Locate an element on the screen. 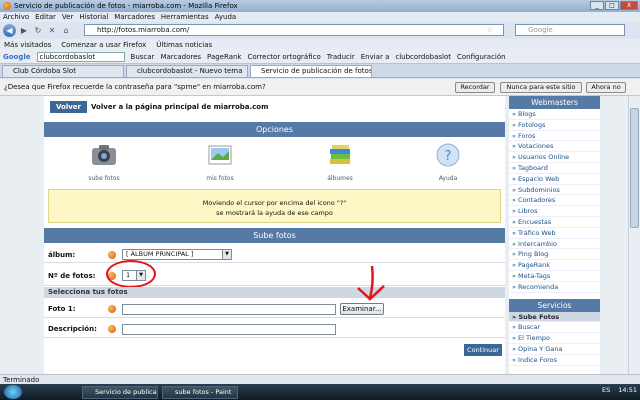  option-mis-fotos: mis fotos is located at coordinates (220, 161).